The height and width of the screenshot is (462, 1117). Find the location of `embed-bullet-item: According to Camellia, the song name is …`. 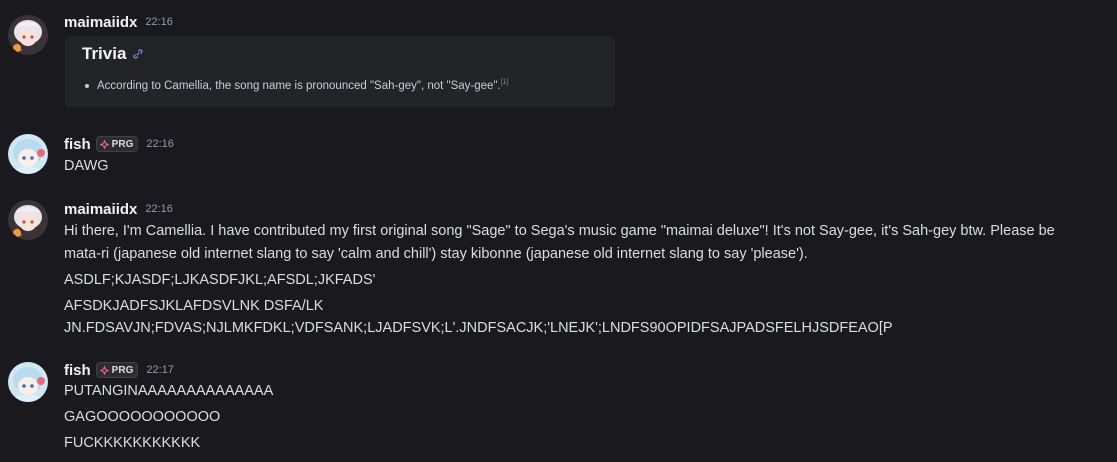

embed-bullet-item: According to Camellia, the song name is … is located at coordinates (297, 85).